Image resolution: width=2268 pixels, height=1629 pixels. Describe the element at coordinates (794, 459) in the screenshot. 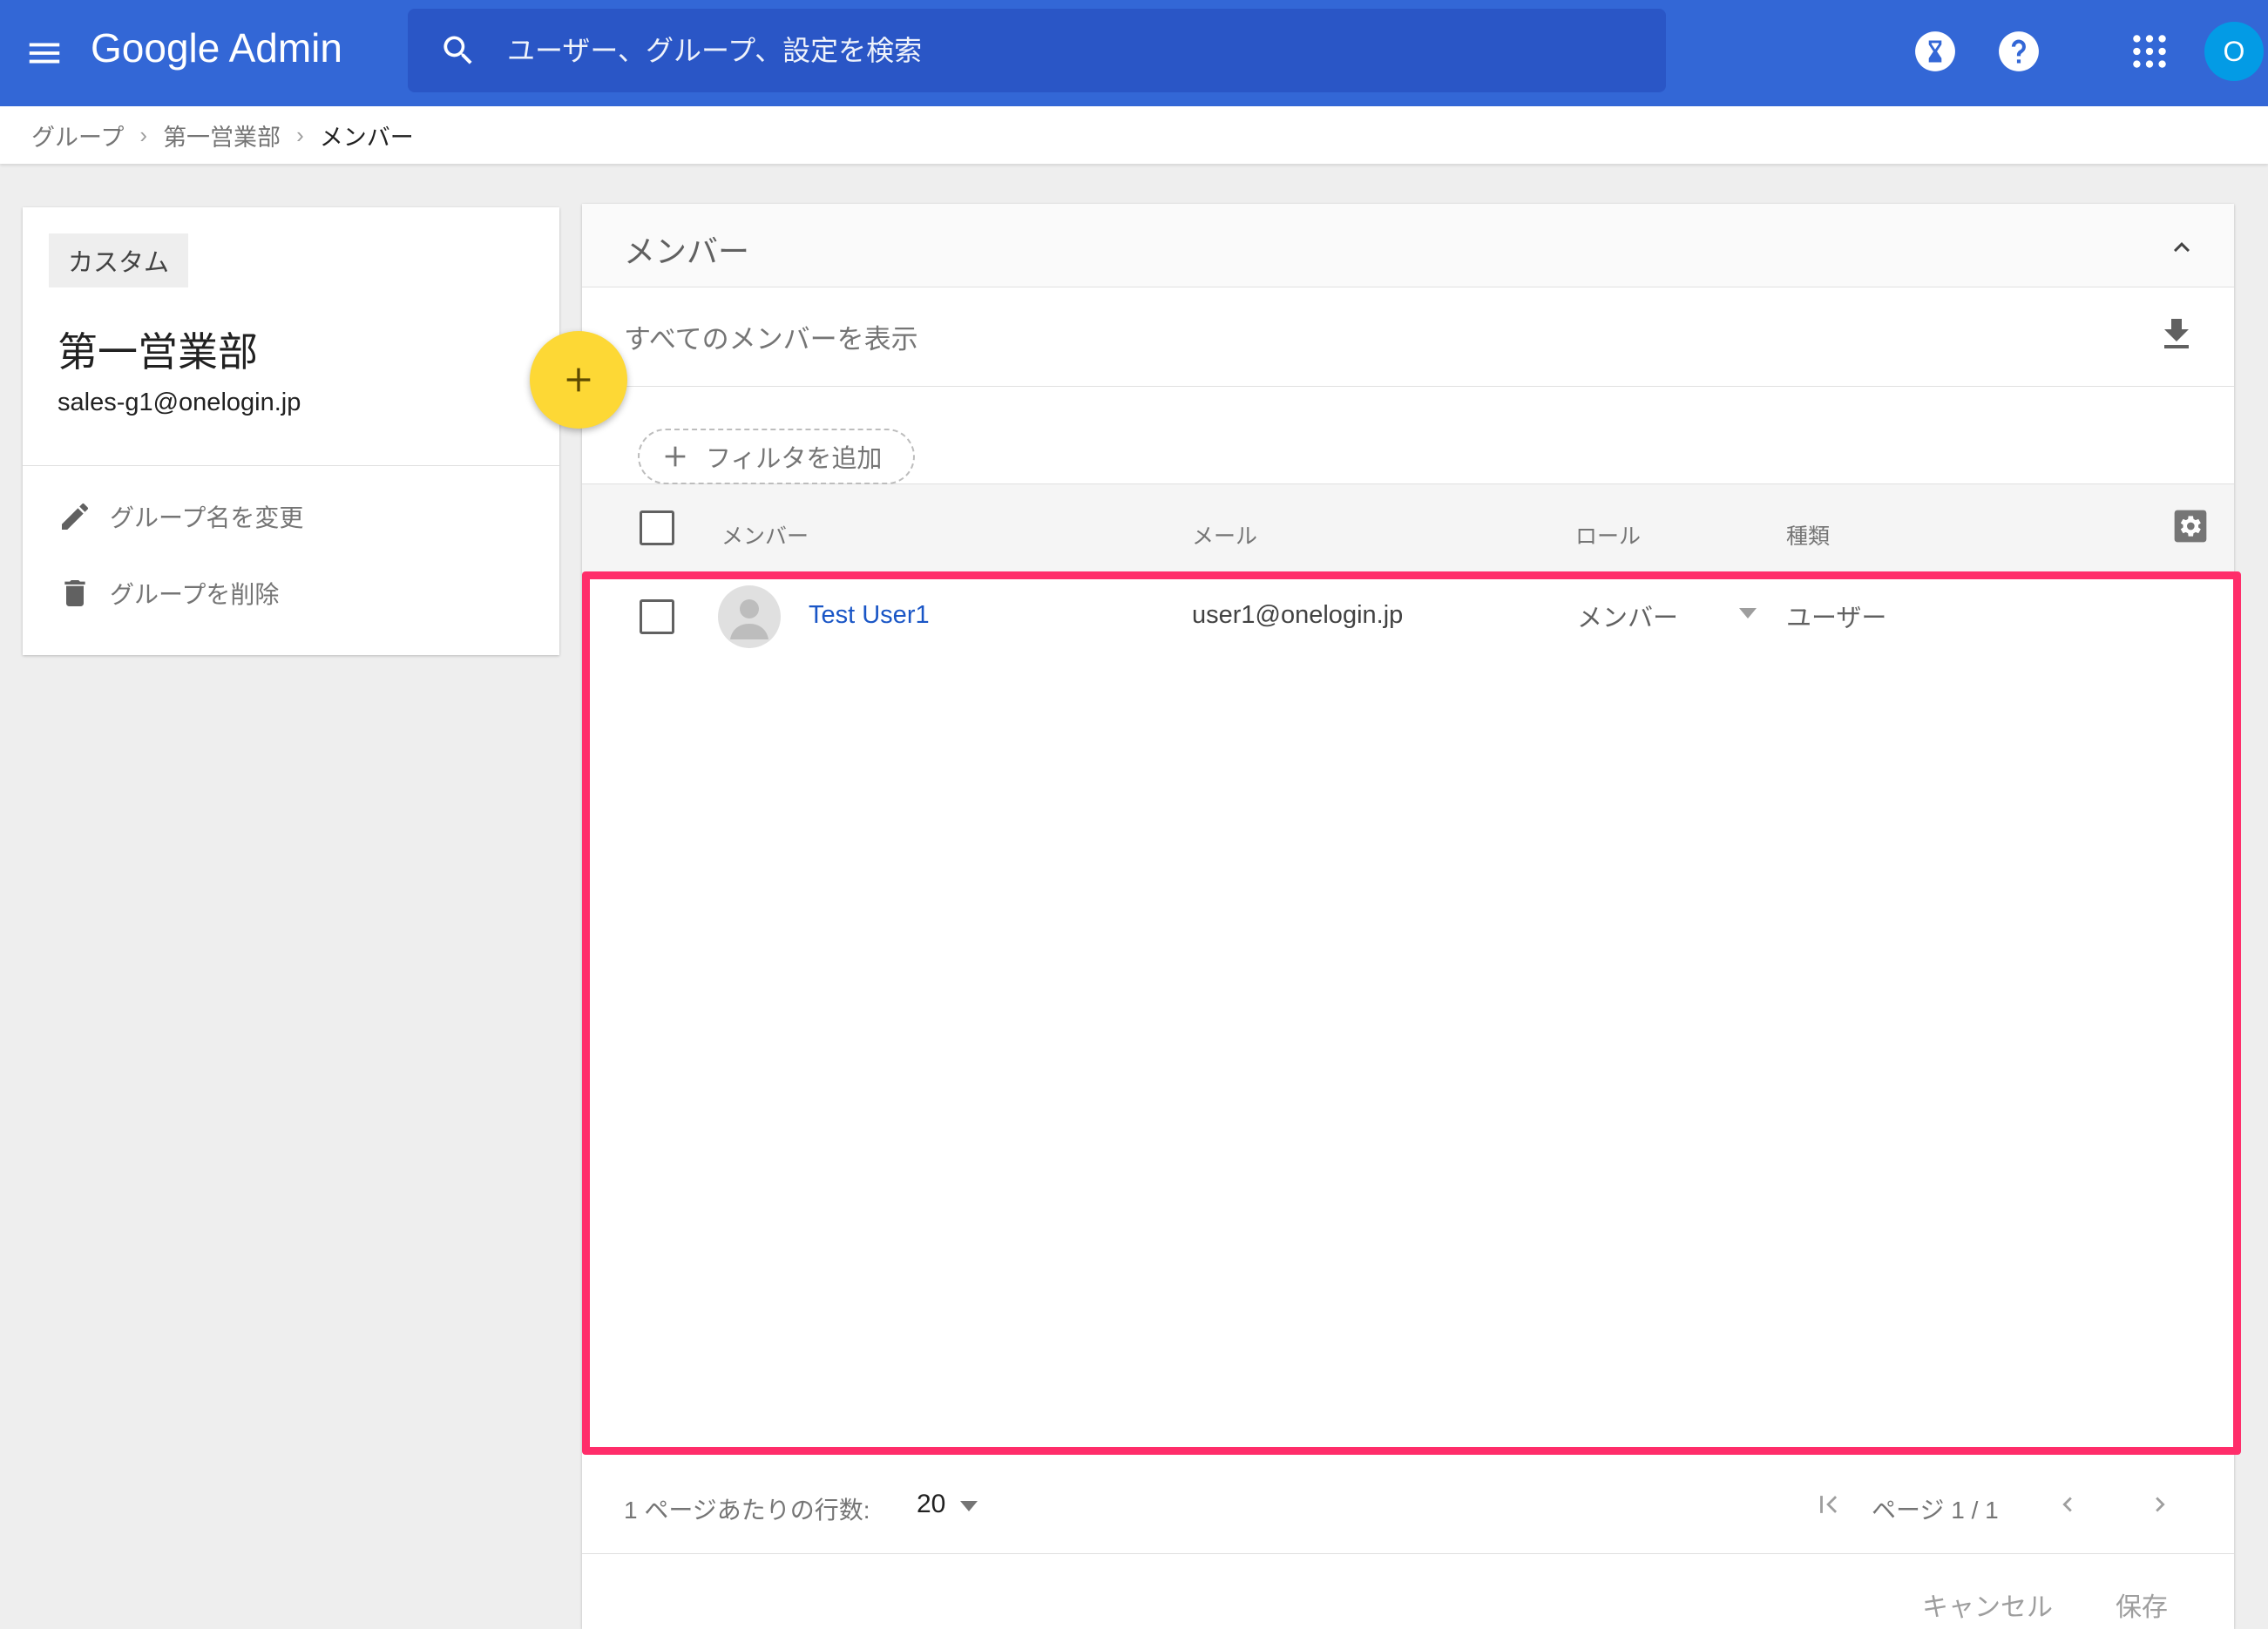

I see `add-filter-label: フィルタを追加` at that location.